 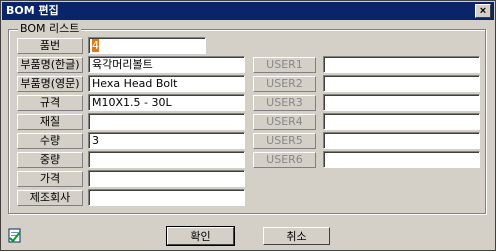 I want to click on label-manufacturer: 제조회사, so click(x=50, y=198).